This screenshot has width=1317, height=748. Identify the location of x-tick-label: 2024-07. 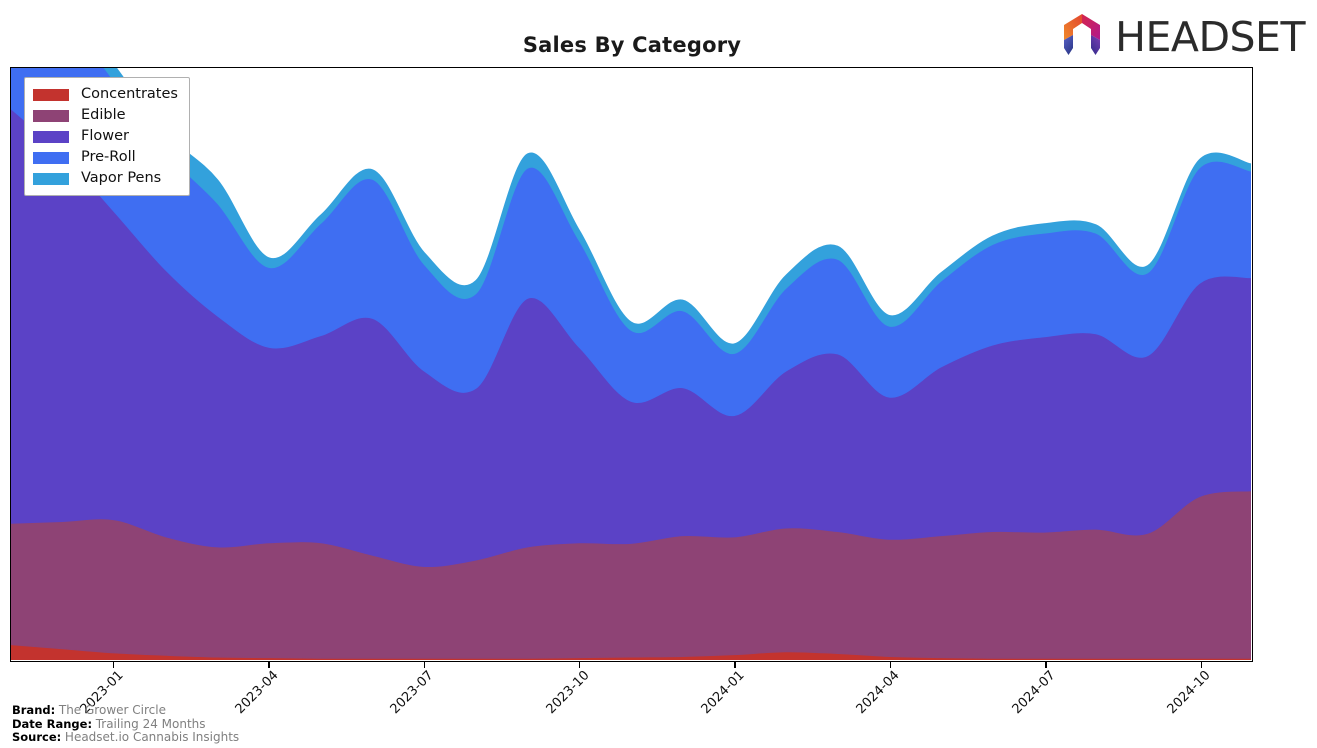
(1034, 693).